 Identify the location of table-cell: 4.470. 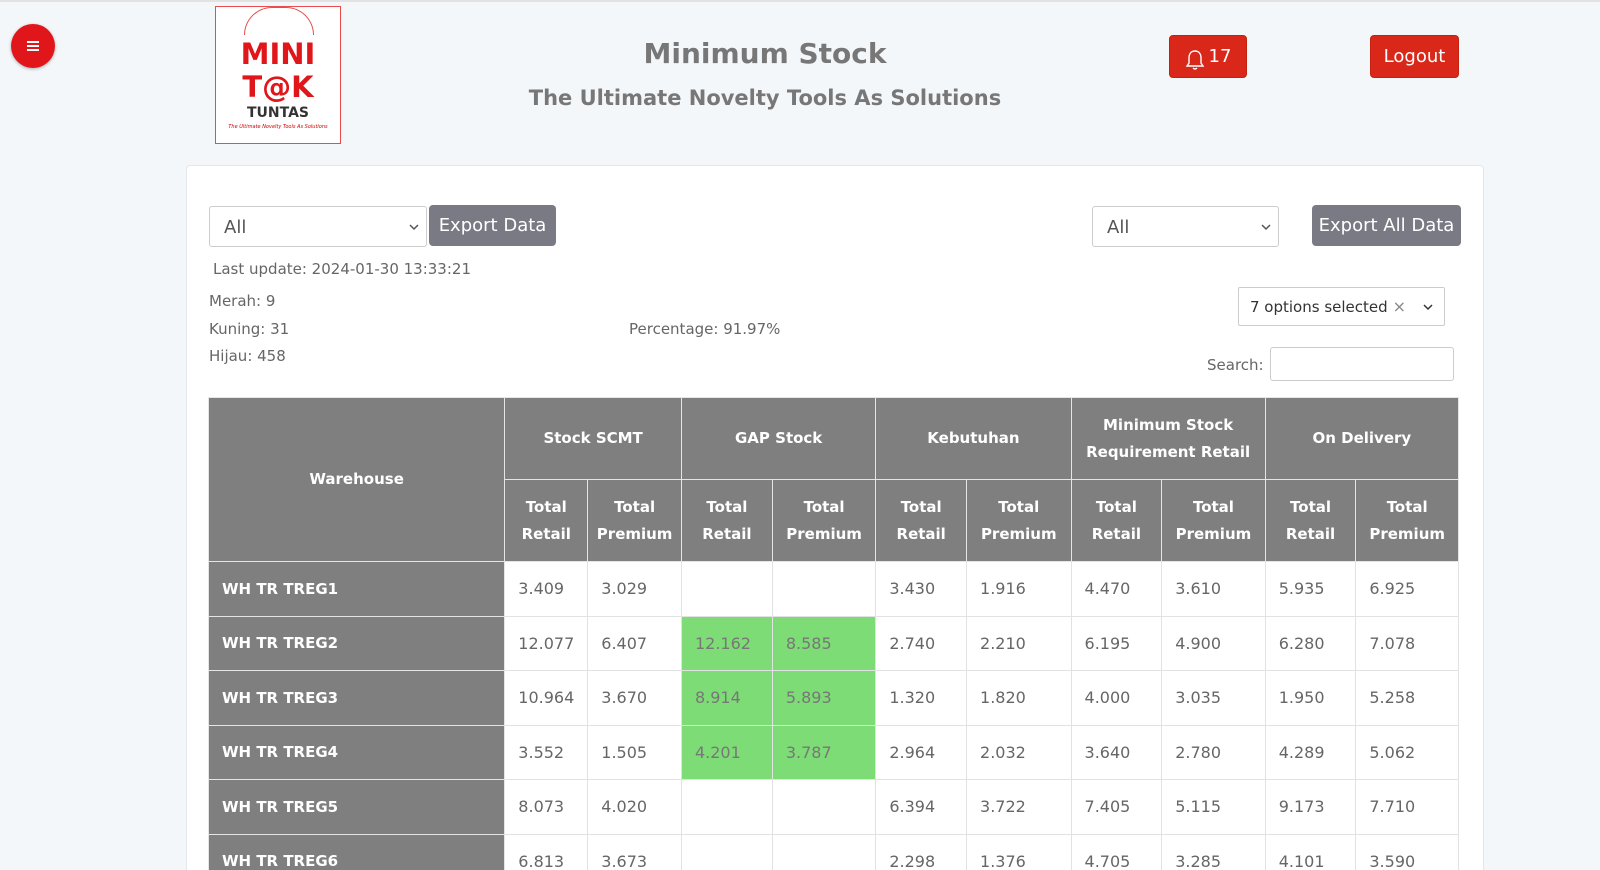
(1116, 589).